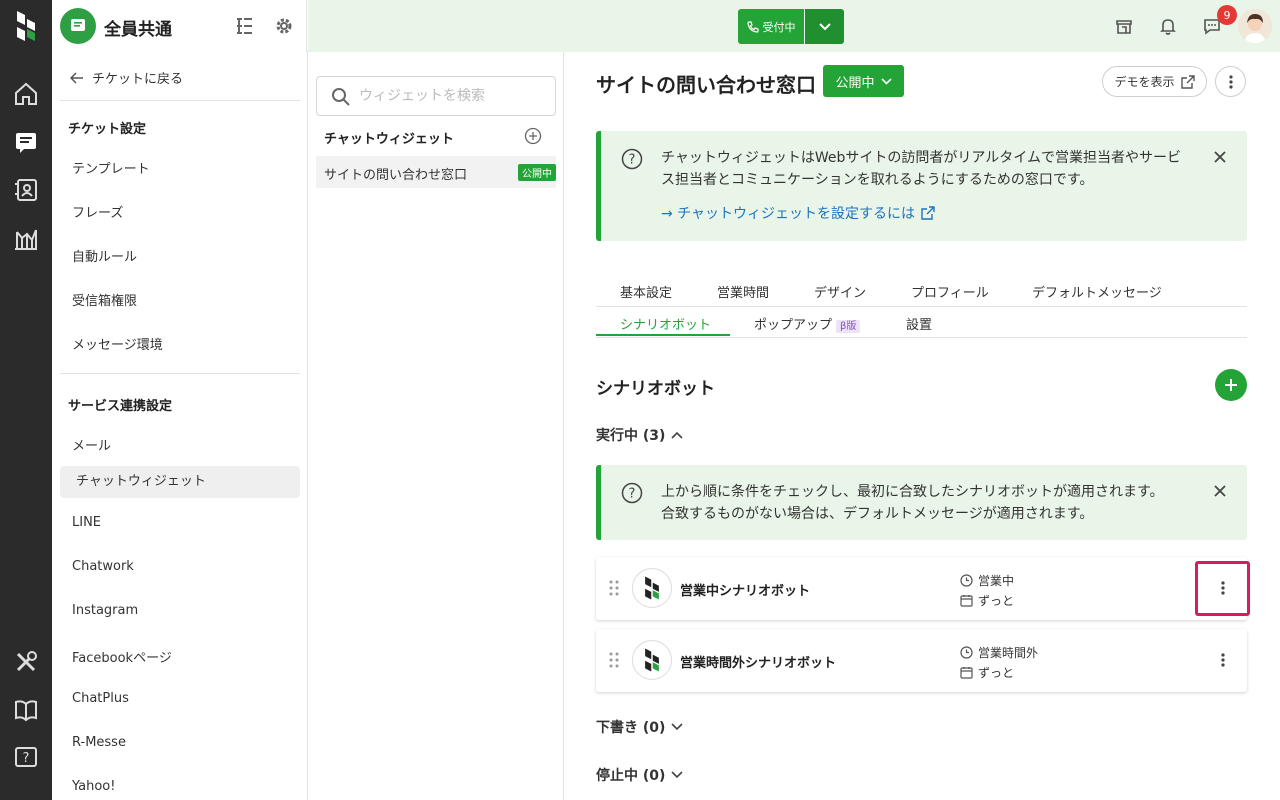 This screenshot has width=1280, height=800. What do you see at coordinates (1168, 26) in the screenshot?
I see `bell-icon` at bounding box center [1168, 26].